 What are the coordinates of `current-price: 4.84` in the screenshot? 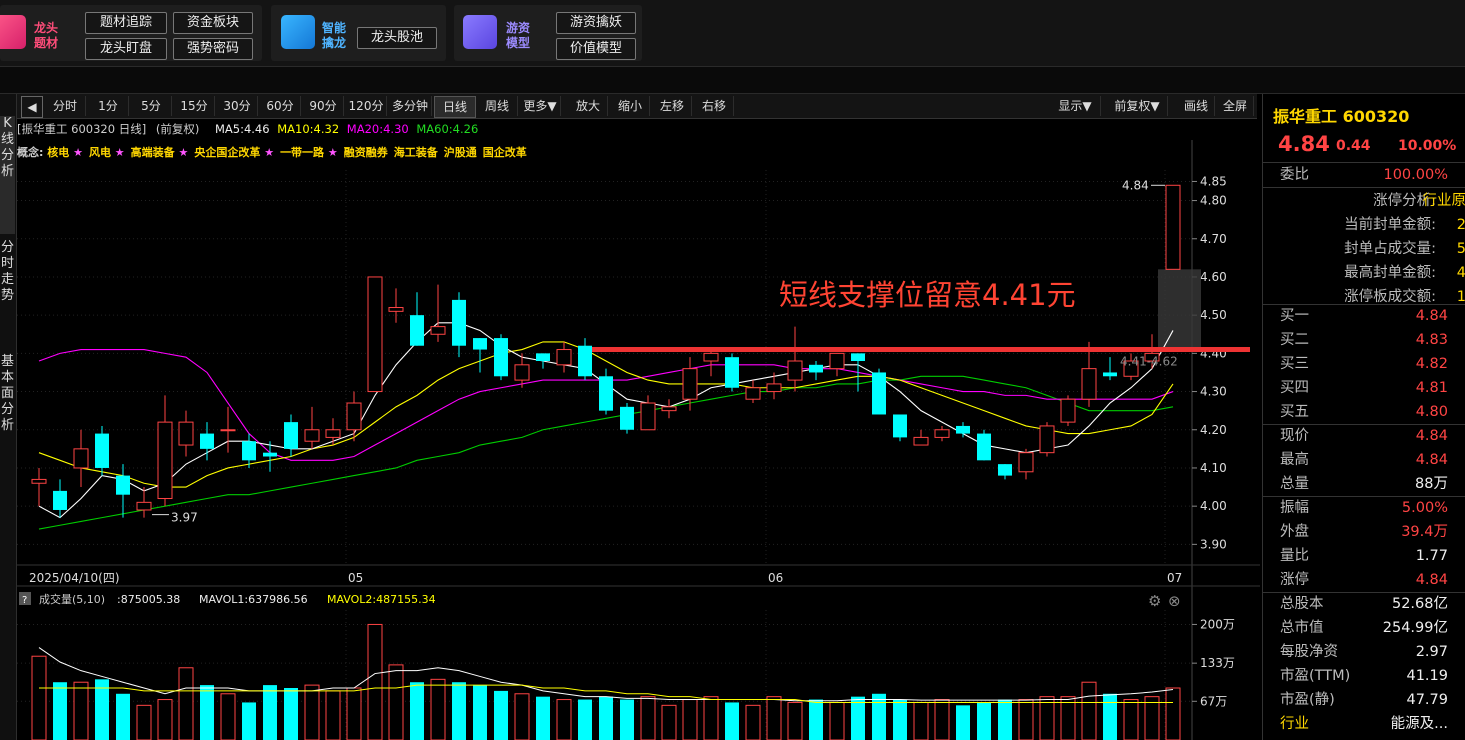 It's located at (1304, 144).